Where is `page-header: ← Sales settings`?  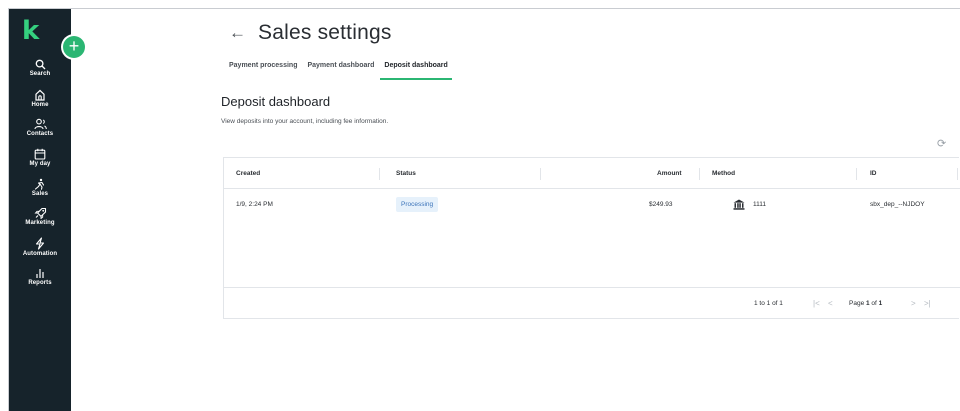
page-header: ← Sales settings is located at coordinates (310, 33).